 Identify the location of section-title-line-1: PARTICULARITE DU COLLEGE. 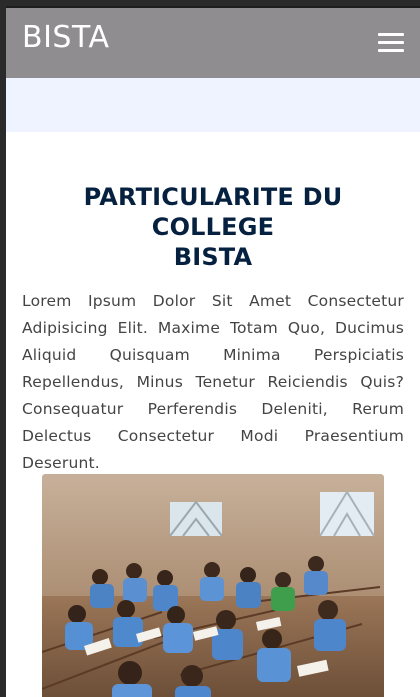
(213, 212).